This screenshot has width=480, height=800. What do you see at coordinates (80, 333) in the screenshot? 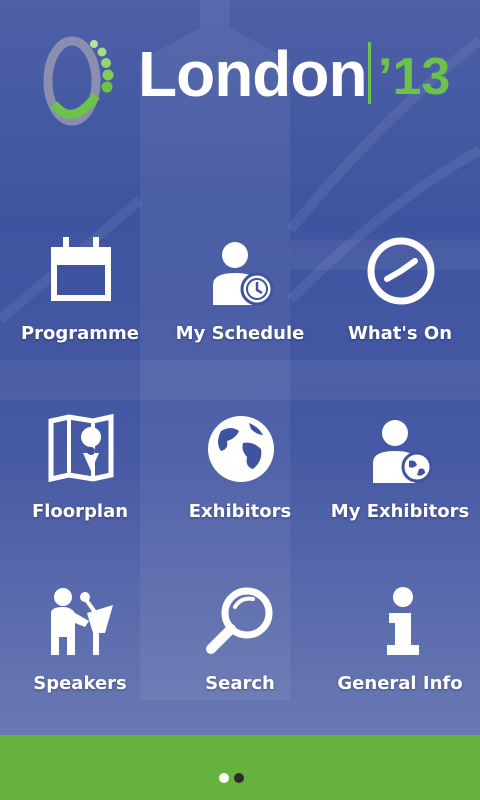
I see `menu-label: Programme` at bounding box center [80, 333].